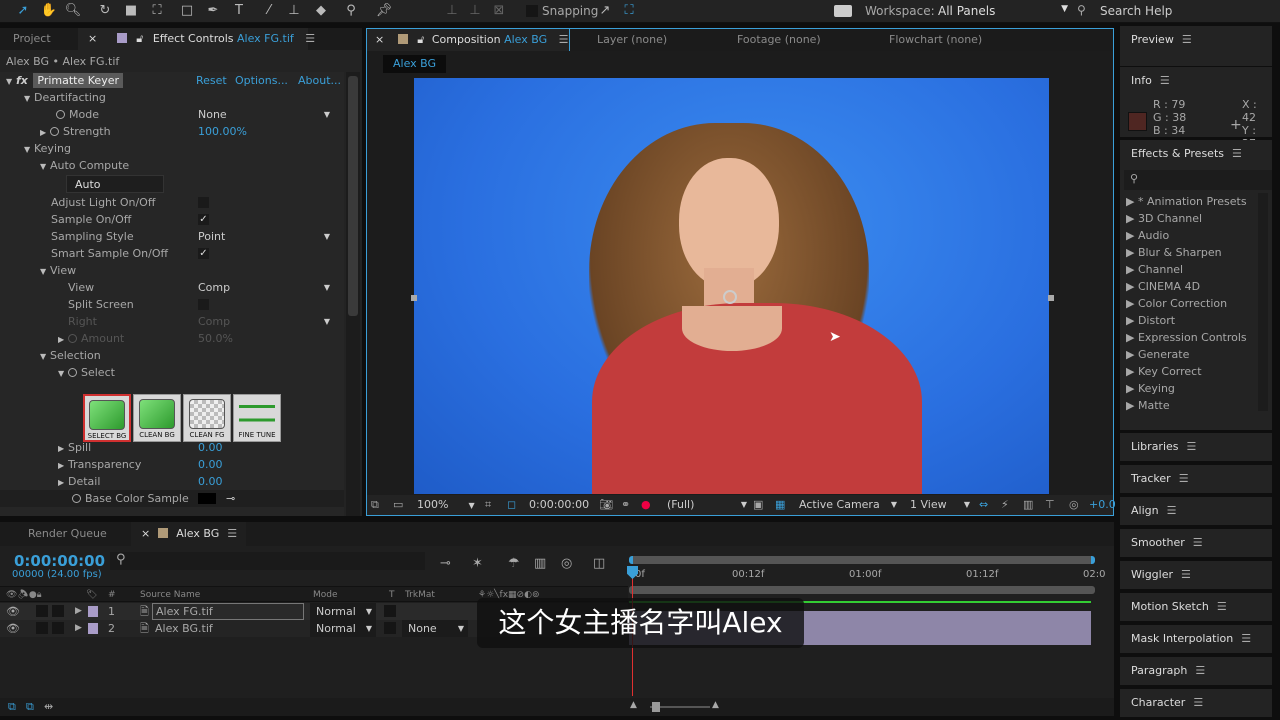  What do you see at coordinates (13, 628) in the screenshot?
I see `eye-icon: 👁︎` at bounding box center [13, 628].